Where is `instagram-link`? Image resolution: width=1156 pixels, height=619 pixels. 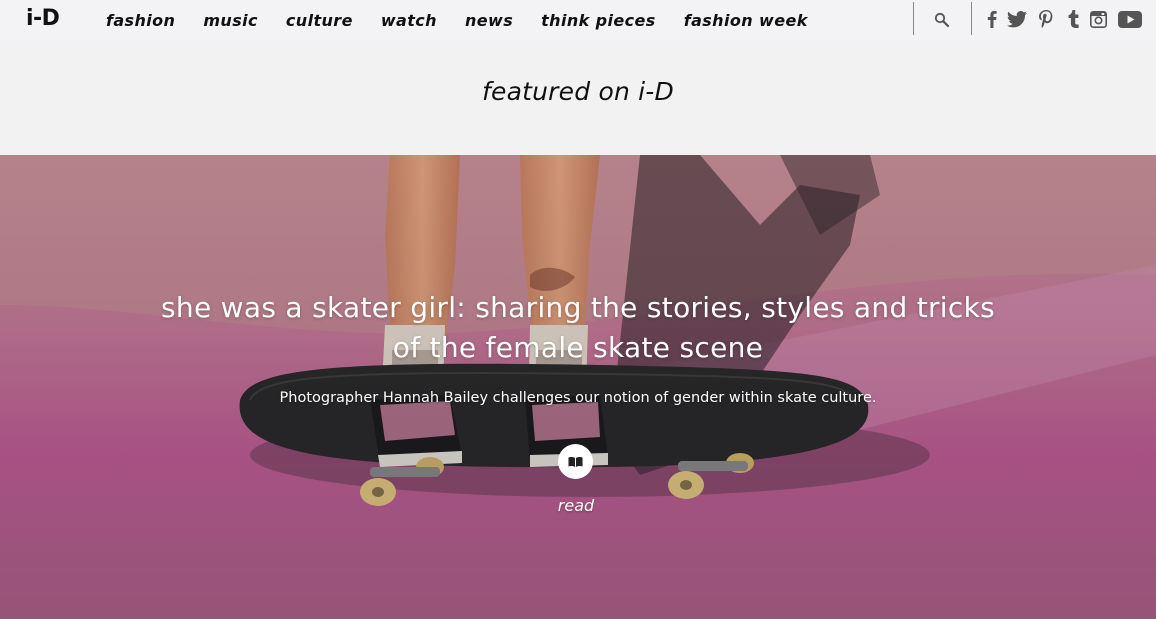
instagram-link is located at coordinates (1098, 19).